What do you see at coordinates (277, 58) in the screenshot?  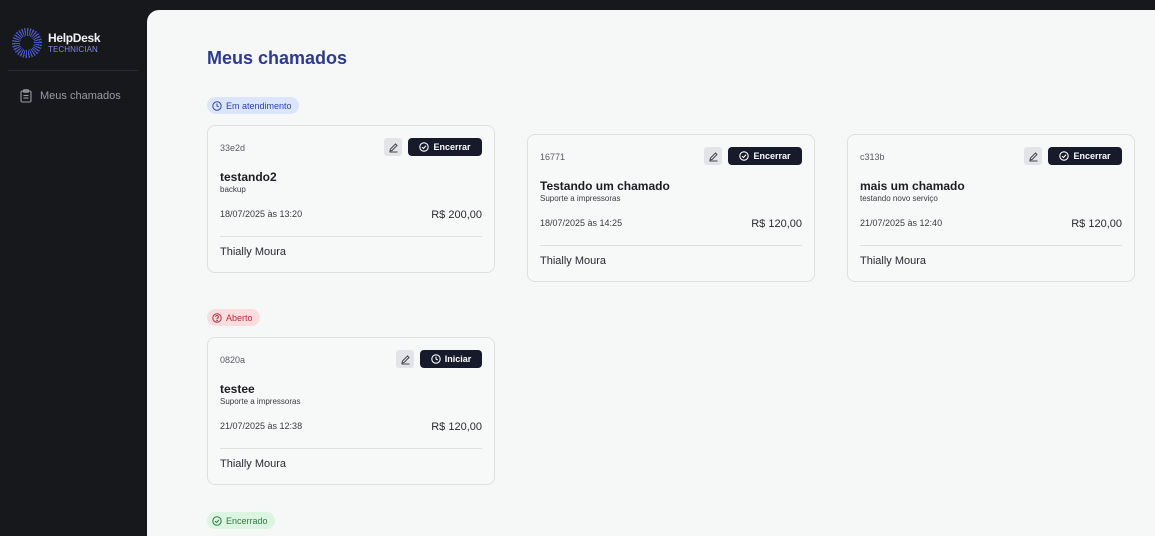 I see `page-title: Meus chamados` at bounding box center [277, 58].